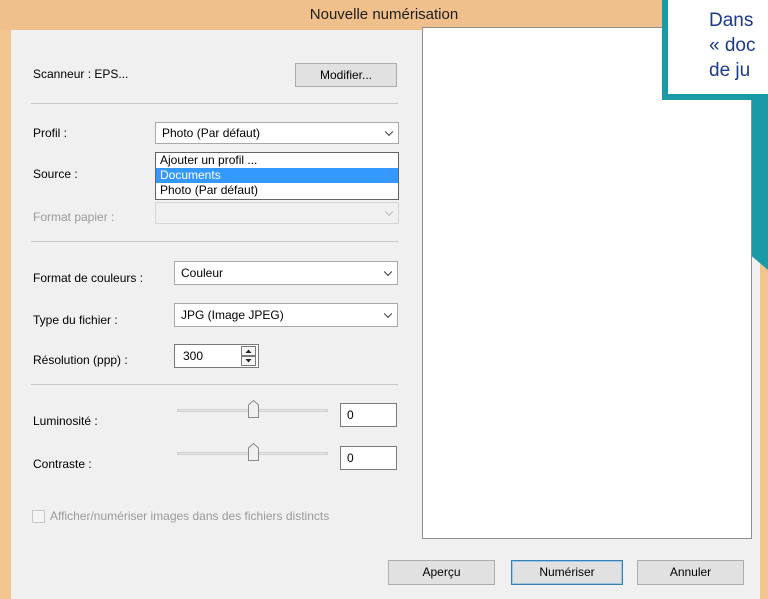 The image size is (768, 599). What do you see at coordinates (277, 190) in the screenshot?
I see `profile-option-photo: Photo (Par défaut)` at bounding box center [277, 190].